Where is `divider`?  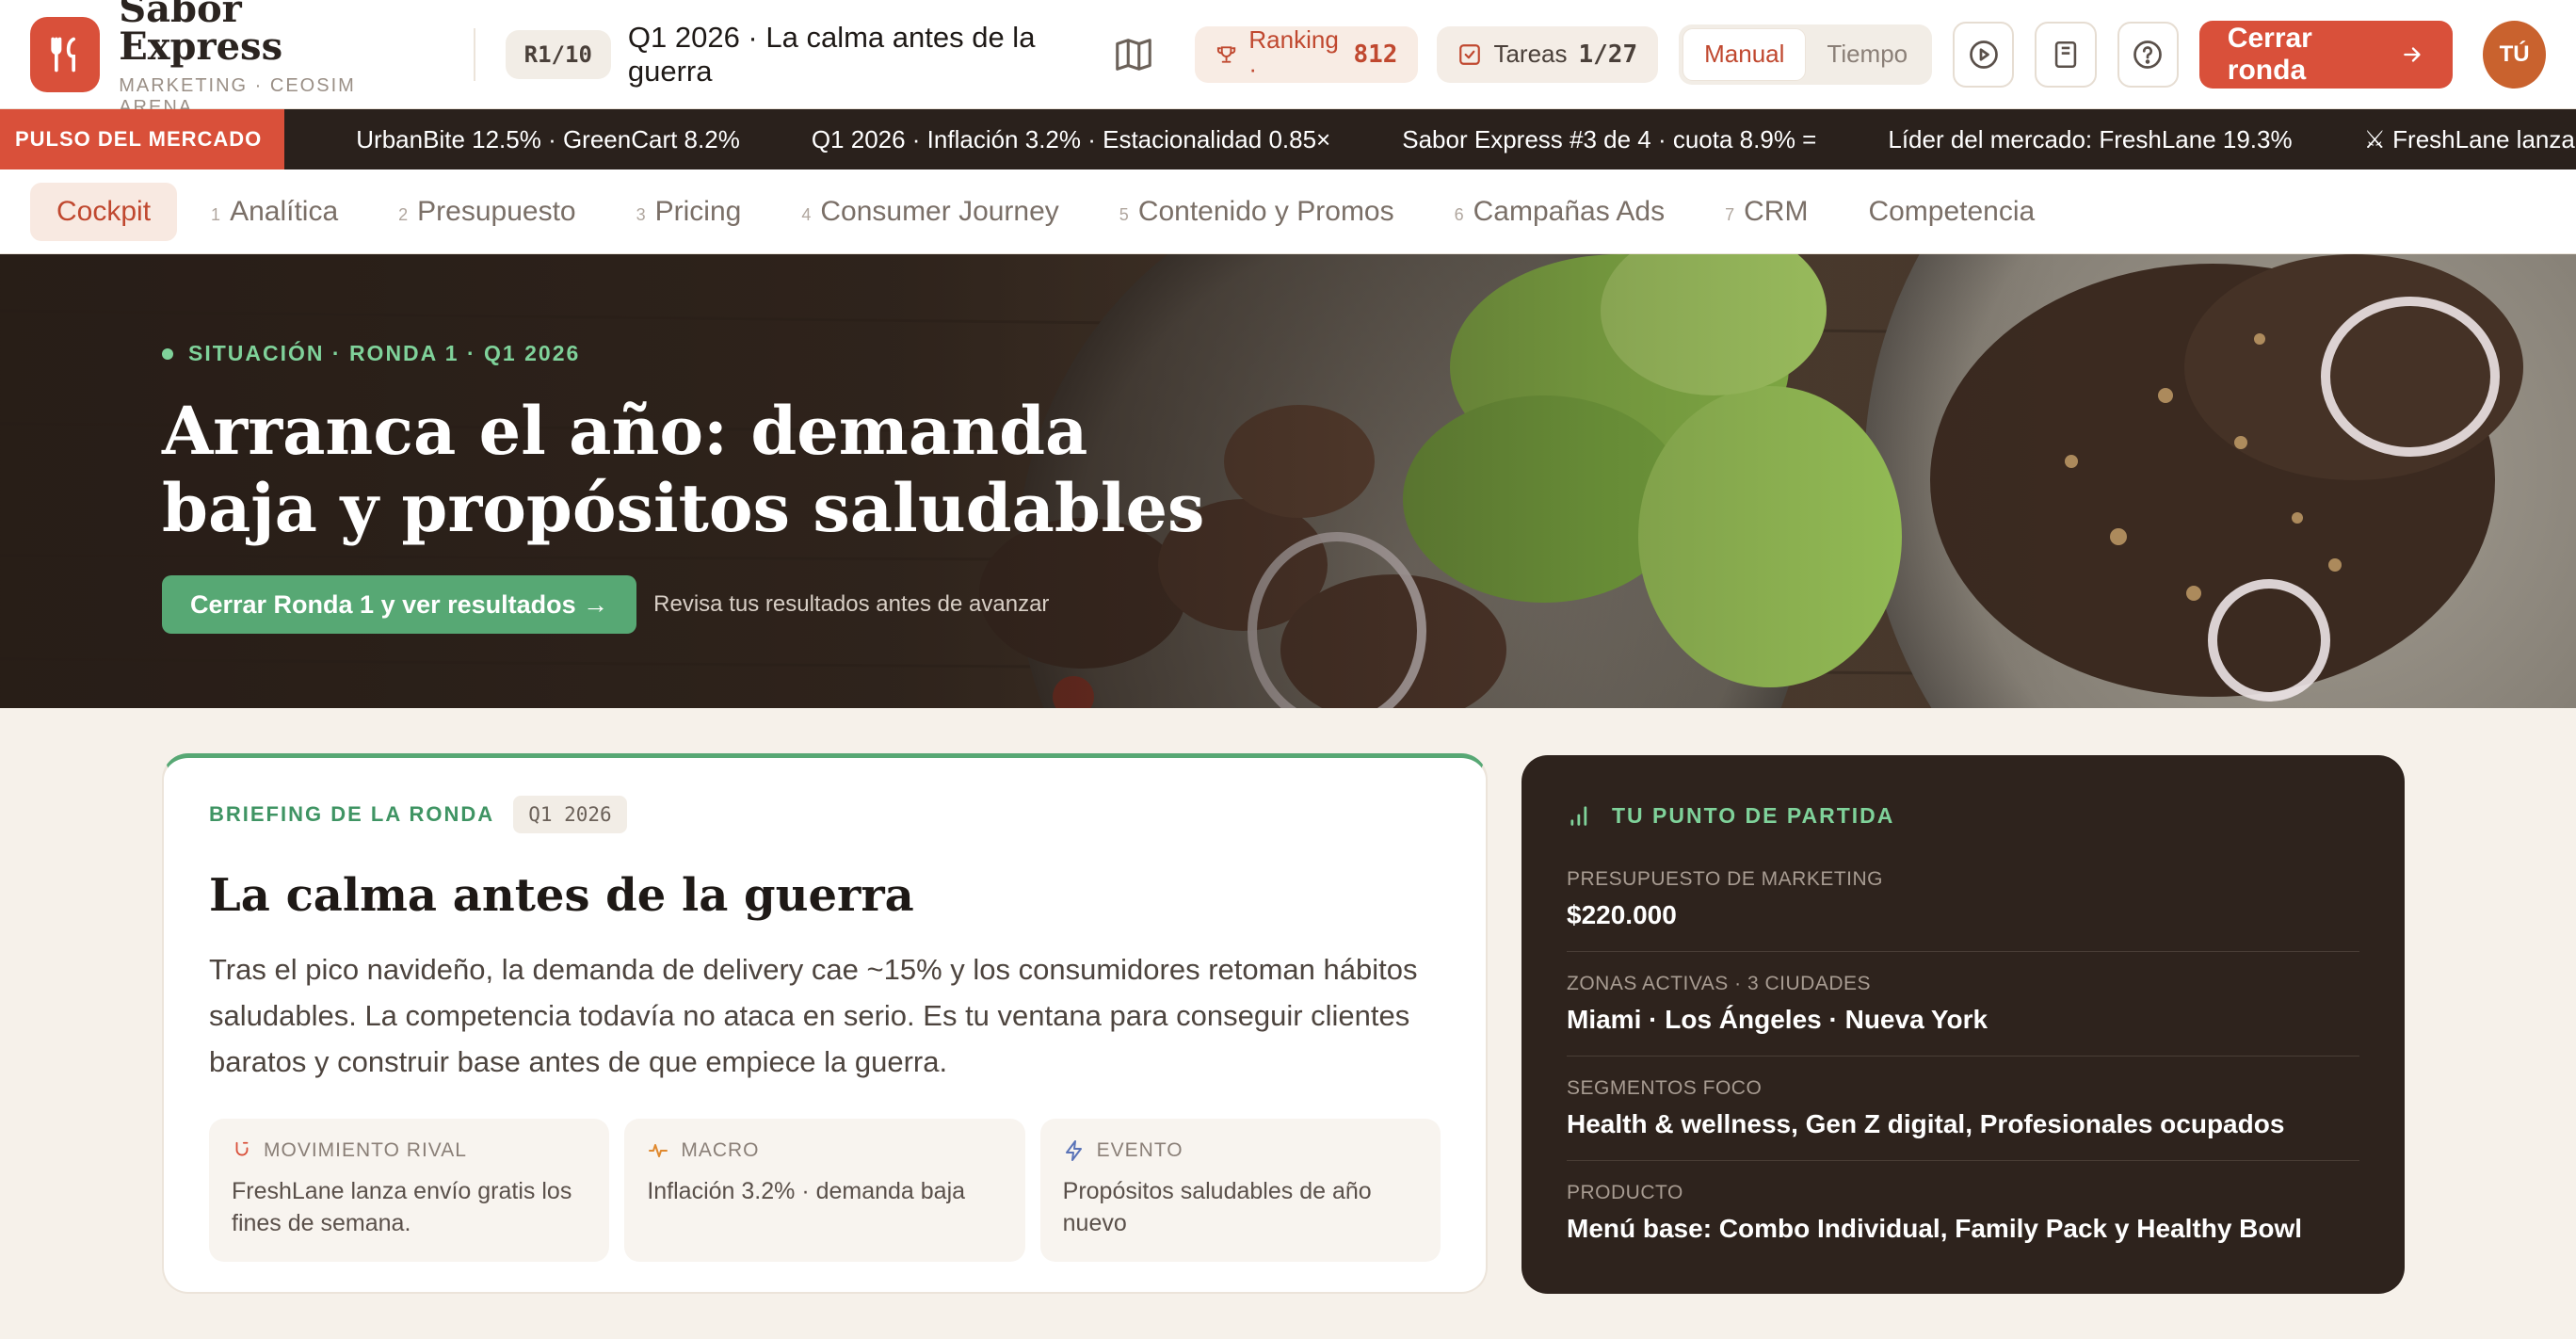 divider is located at coordinates (474, 54).